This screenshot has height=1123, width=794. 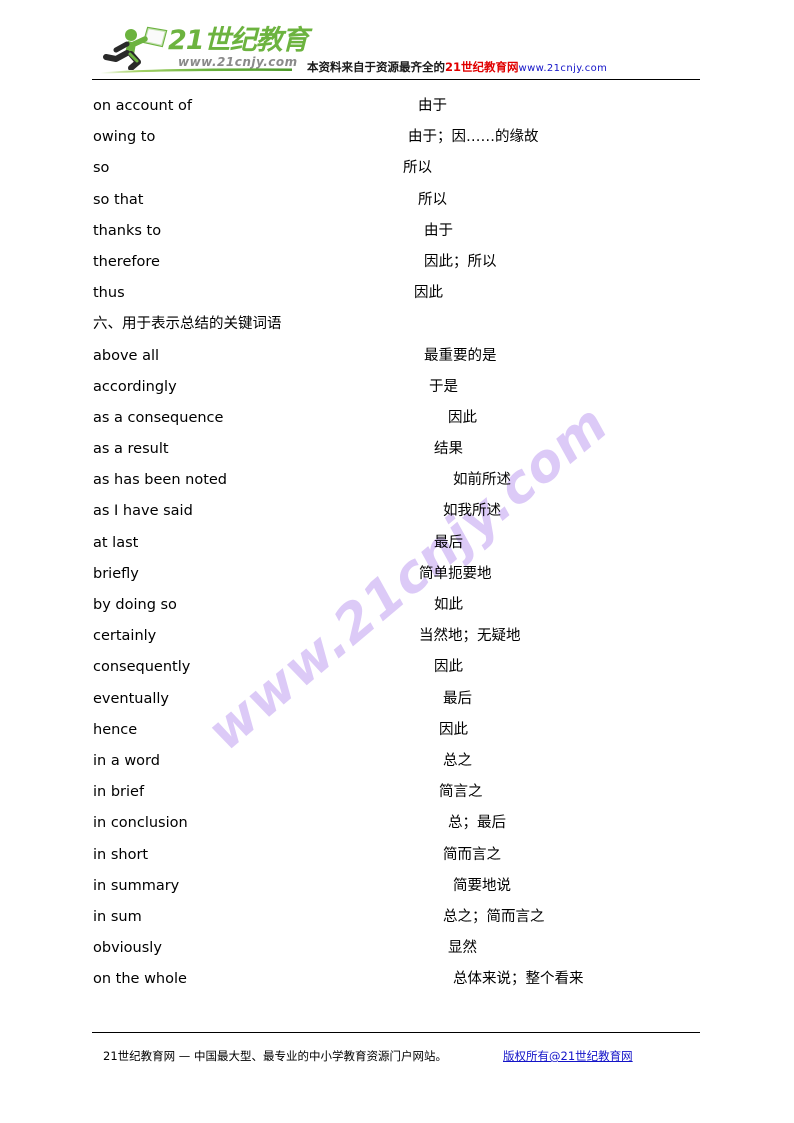 What do you see at coordinates (397, 392) in the screenshot?
I see `vocabulary-row: accordingly 于是` at bounding box center [397, 392].